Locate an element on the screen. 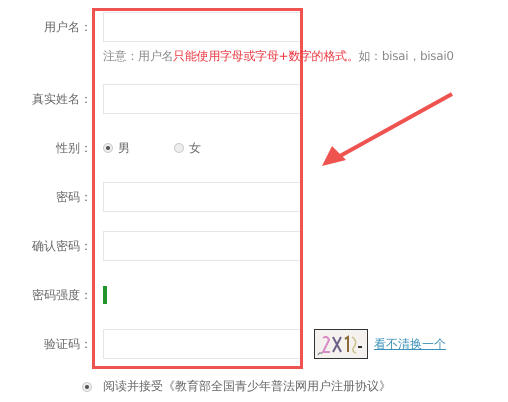 Image resolution: width=508 pixels, height=402 pixels. field-label: 密码强度： is located at coordinates (61, 295).